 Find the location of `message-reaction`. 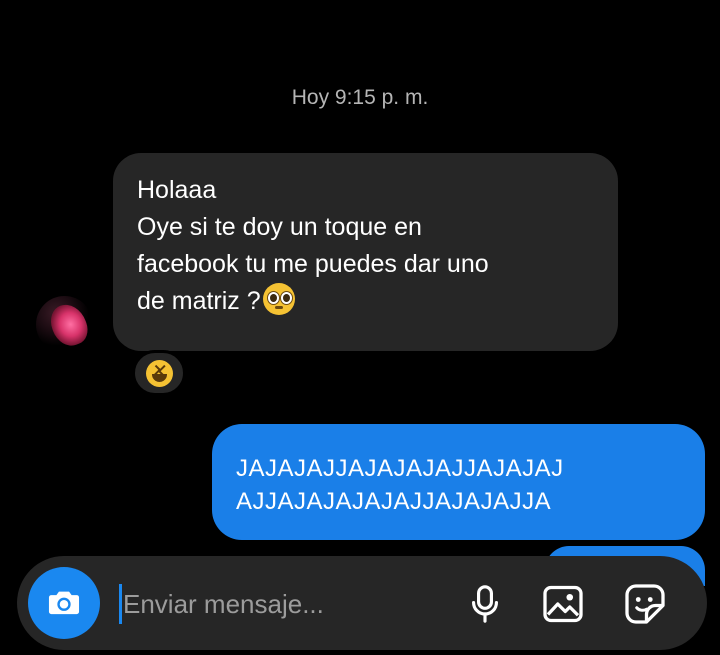

message-reaction is located at coordinates (159, 373).